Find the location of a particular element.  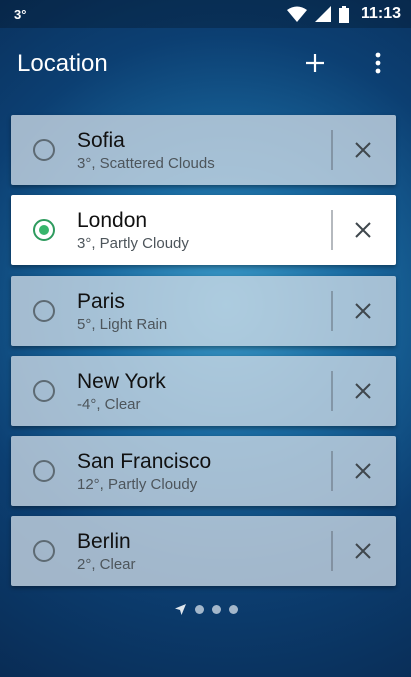

status-bar: 3° 11:13 is located at coordinates (205, 14).